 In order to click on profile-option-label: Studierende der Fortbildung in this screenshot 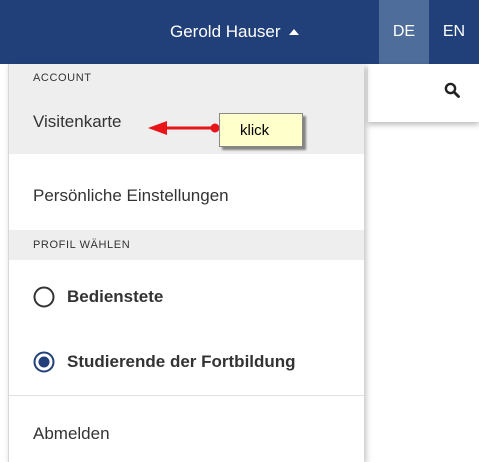, I will do `click(181, 361)`.